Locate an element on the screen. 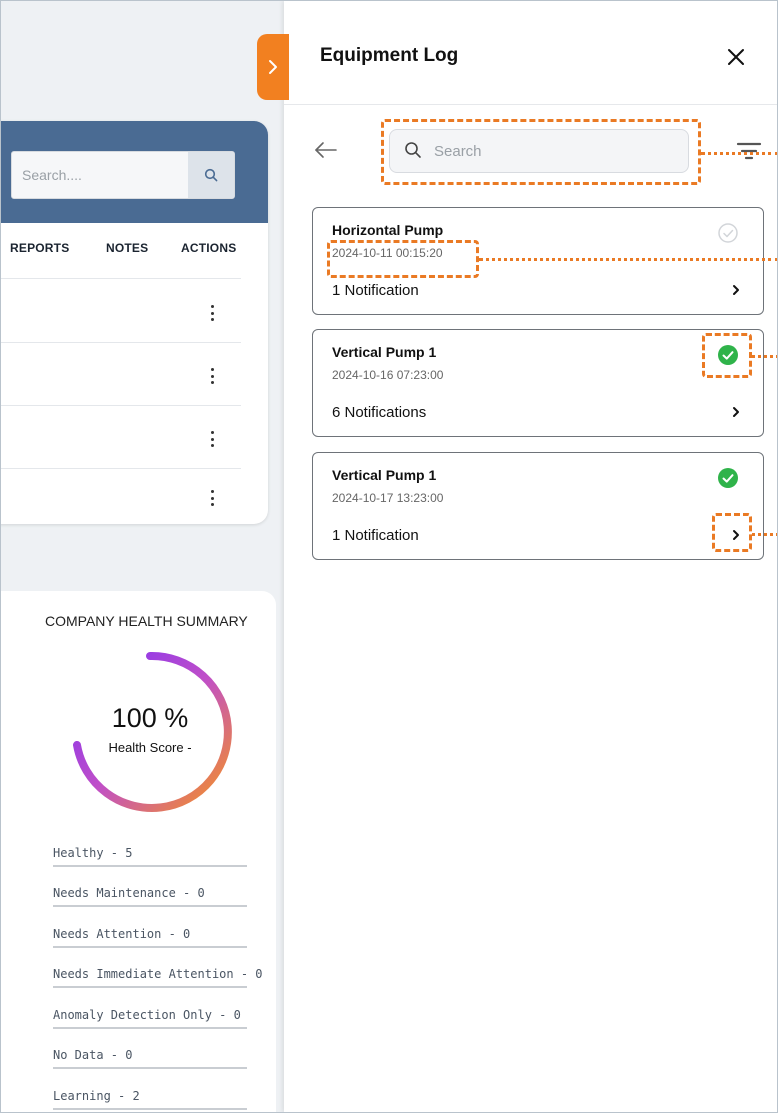  arrow-left-icon is located at coordinates (326, 150).